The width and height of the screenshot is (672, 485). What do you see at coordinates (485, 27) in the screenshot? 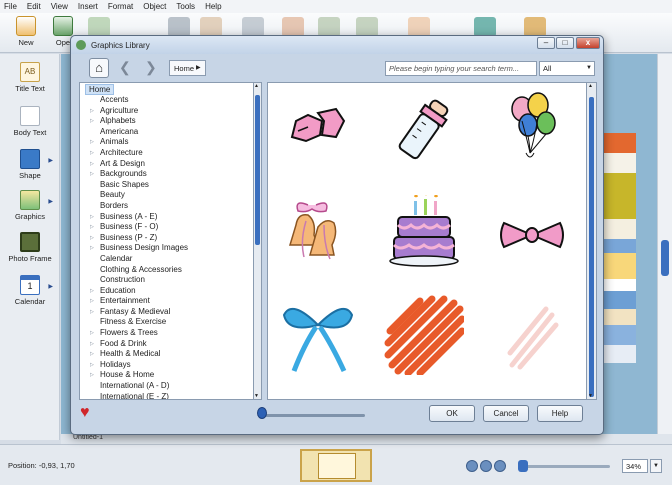
I see `layout-icon` at bounding box center [485, 27].